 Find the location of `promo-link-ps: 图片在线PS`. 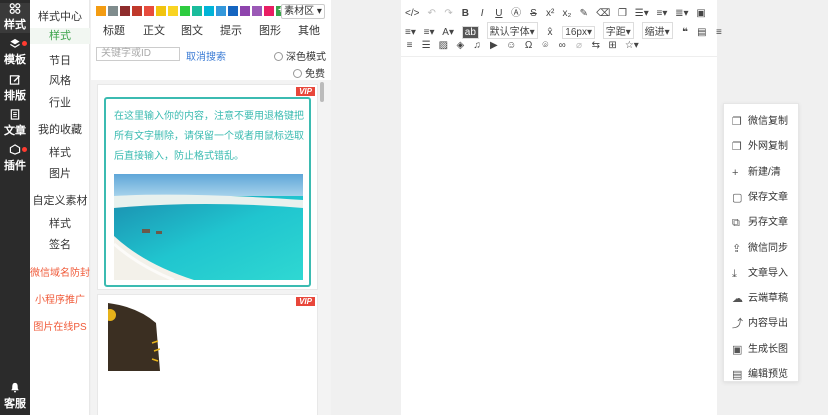

promo-link-ps: 图片在线PS is located at coordinates (60, 325).